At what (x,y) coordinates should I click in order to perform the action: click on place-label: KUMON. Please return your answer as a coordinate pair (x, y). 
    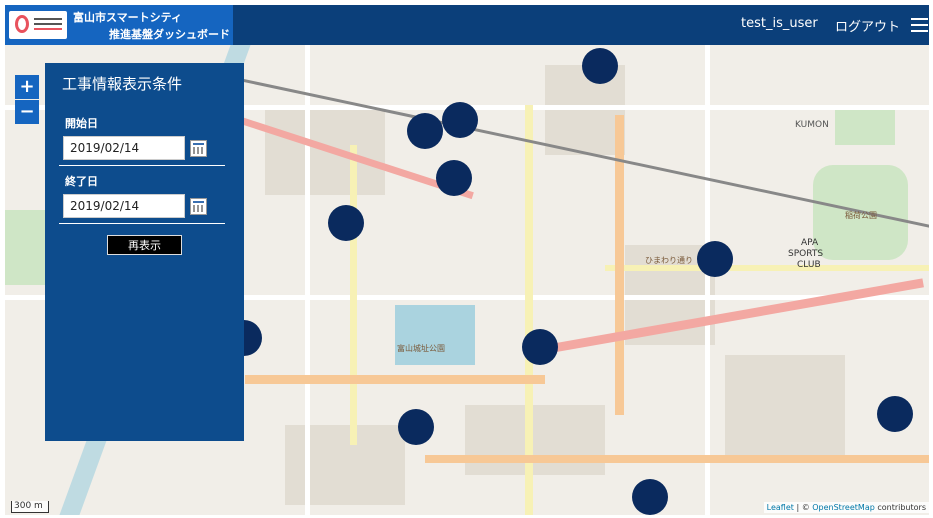
    Looking at the image, I should click on (812, 125).